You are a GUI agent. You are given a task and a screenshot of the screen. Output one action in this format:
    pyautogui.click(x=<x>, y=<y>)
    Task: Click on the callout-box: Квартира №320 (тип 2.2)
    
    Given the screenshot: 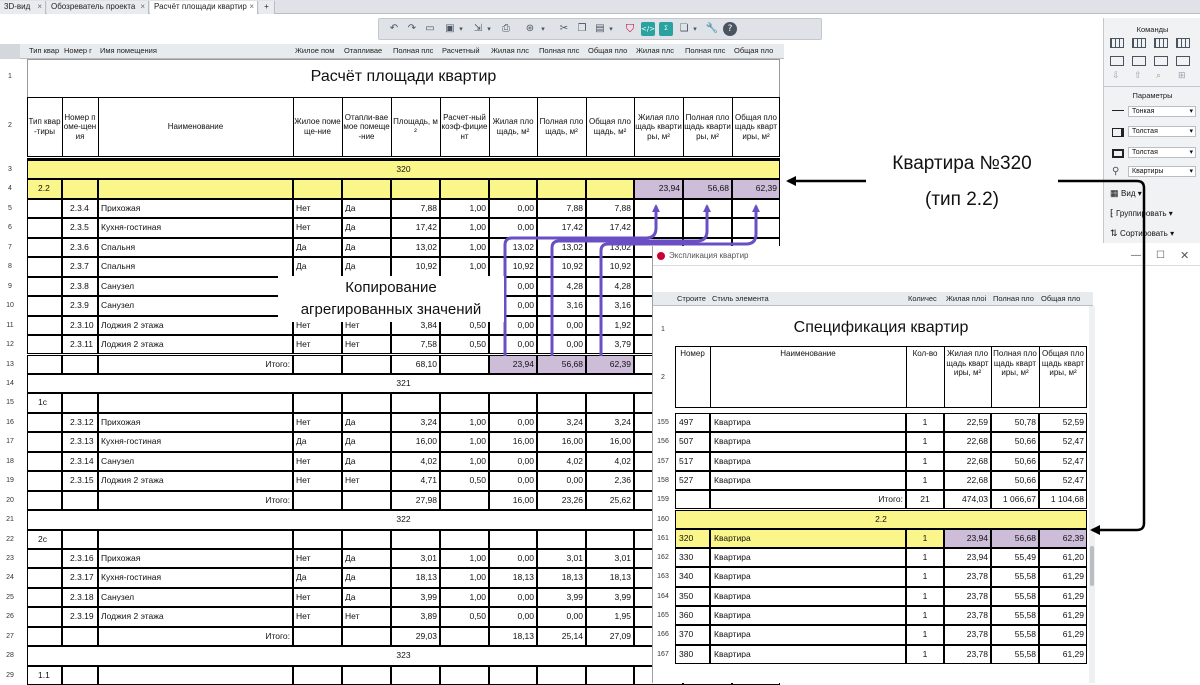 What is the action you would take?
    pyautogui.click(x=962, y=184)
    